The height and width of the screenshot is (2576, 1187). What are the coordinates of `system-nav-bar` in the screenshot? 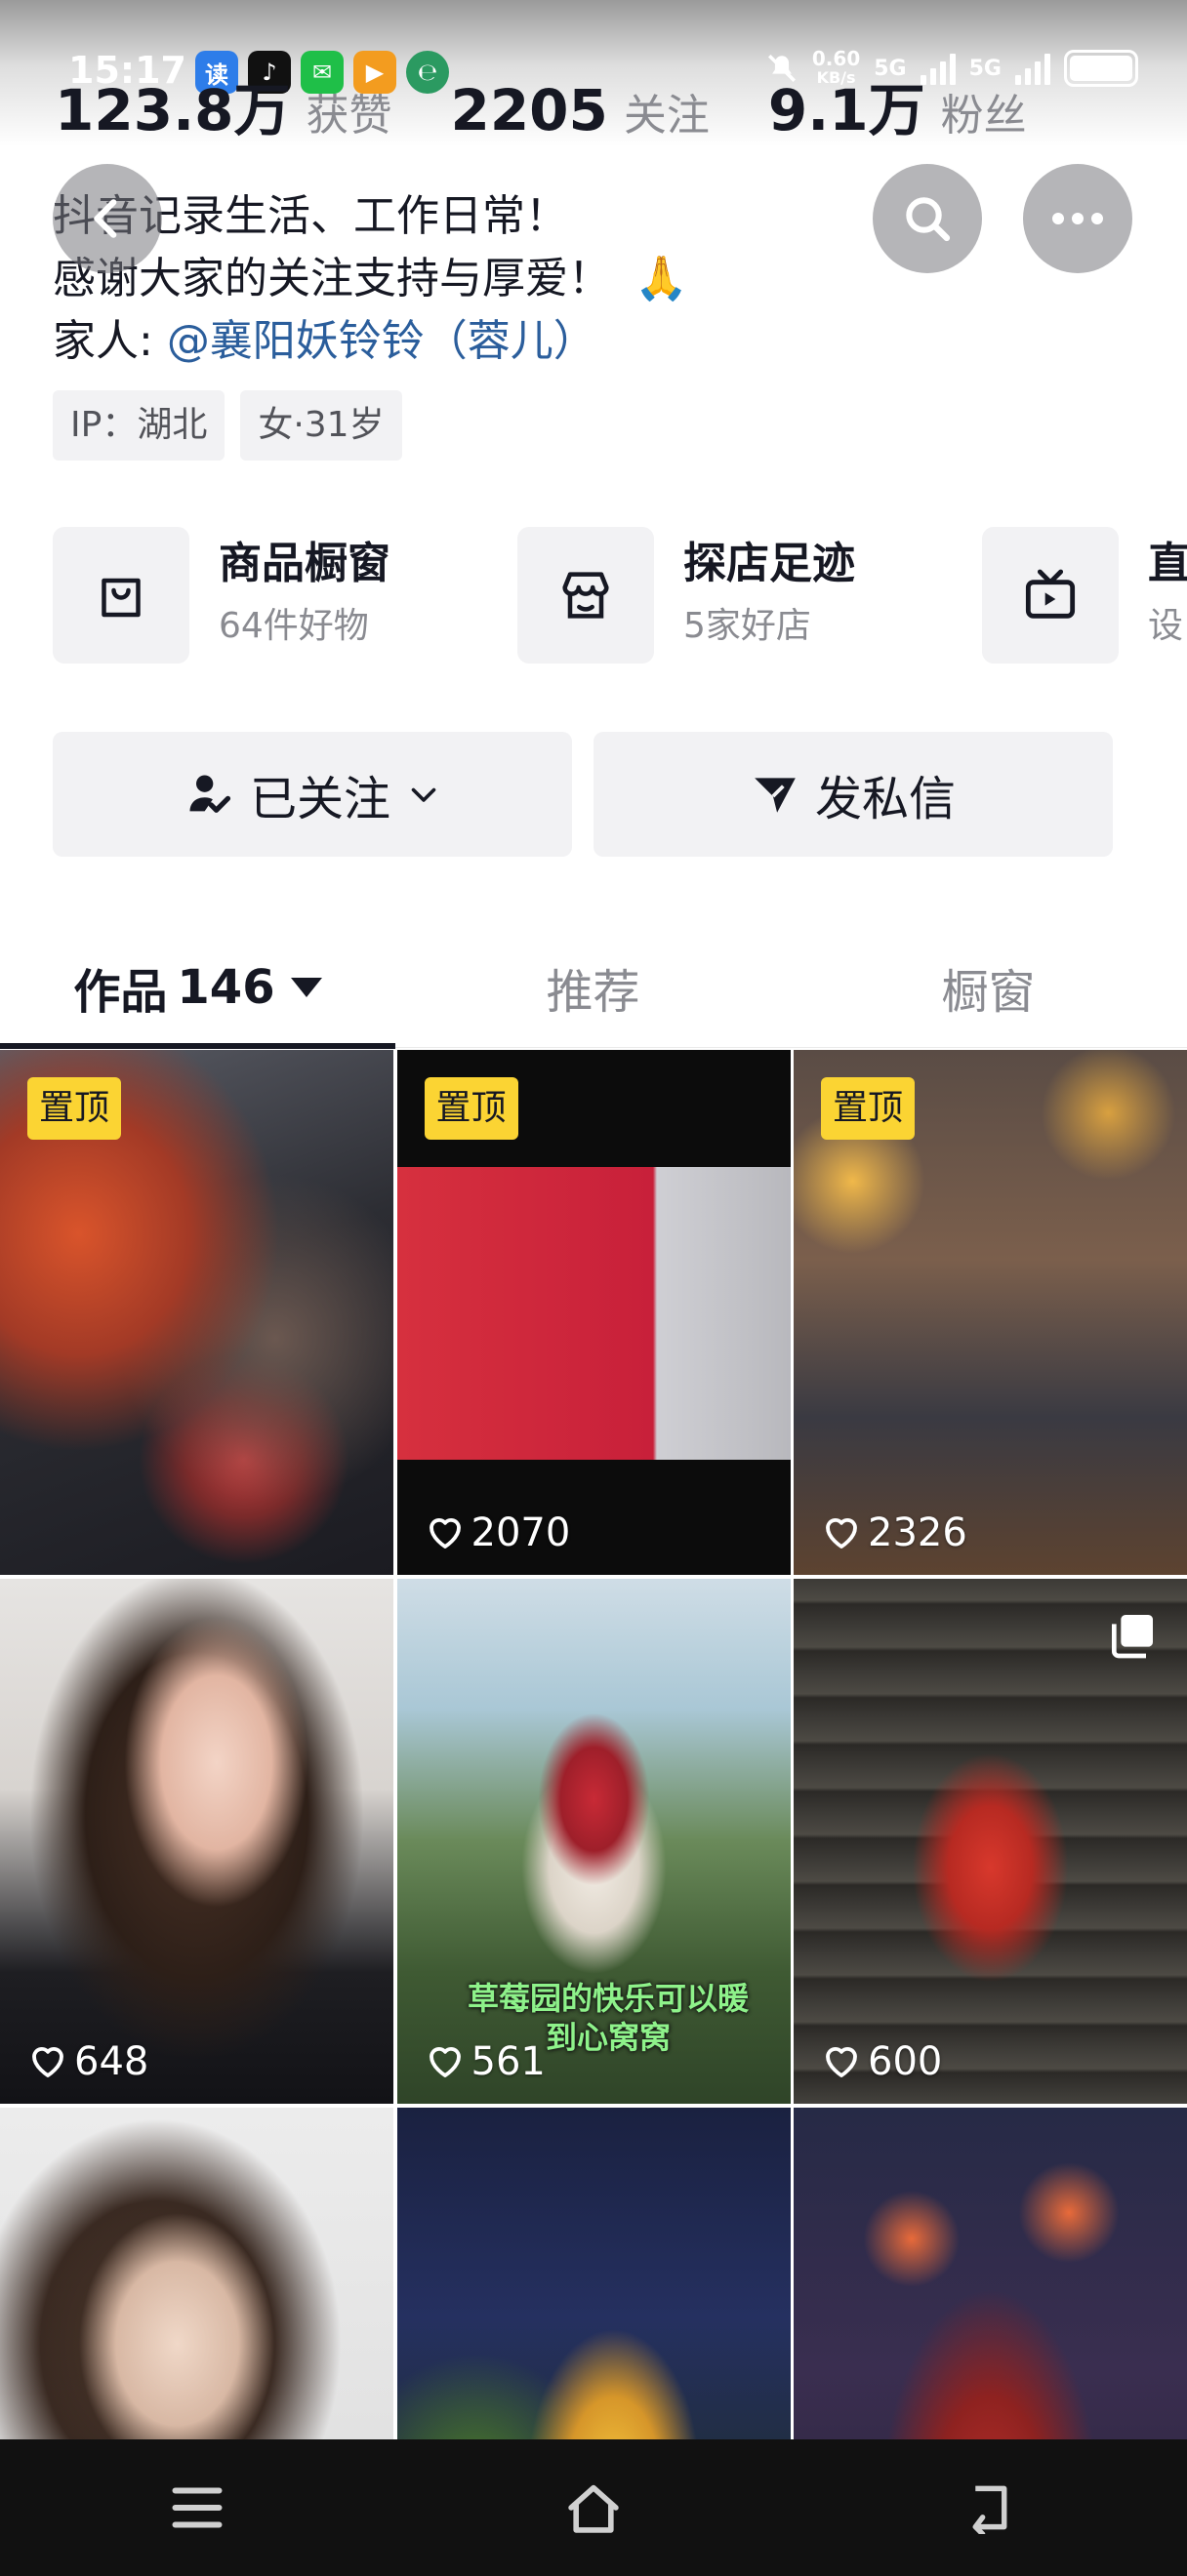 It's located at (593, 2507).